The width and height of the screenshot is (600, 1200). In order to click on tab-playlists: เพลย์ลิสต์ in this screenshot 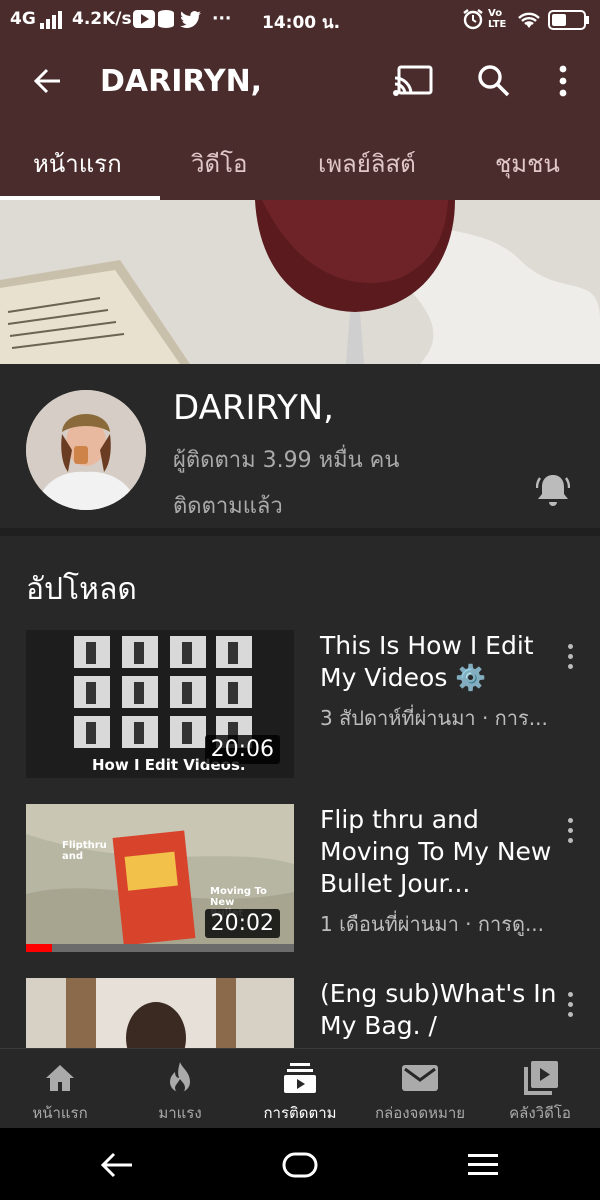, I will do `click(367, 163)`.